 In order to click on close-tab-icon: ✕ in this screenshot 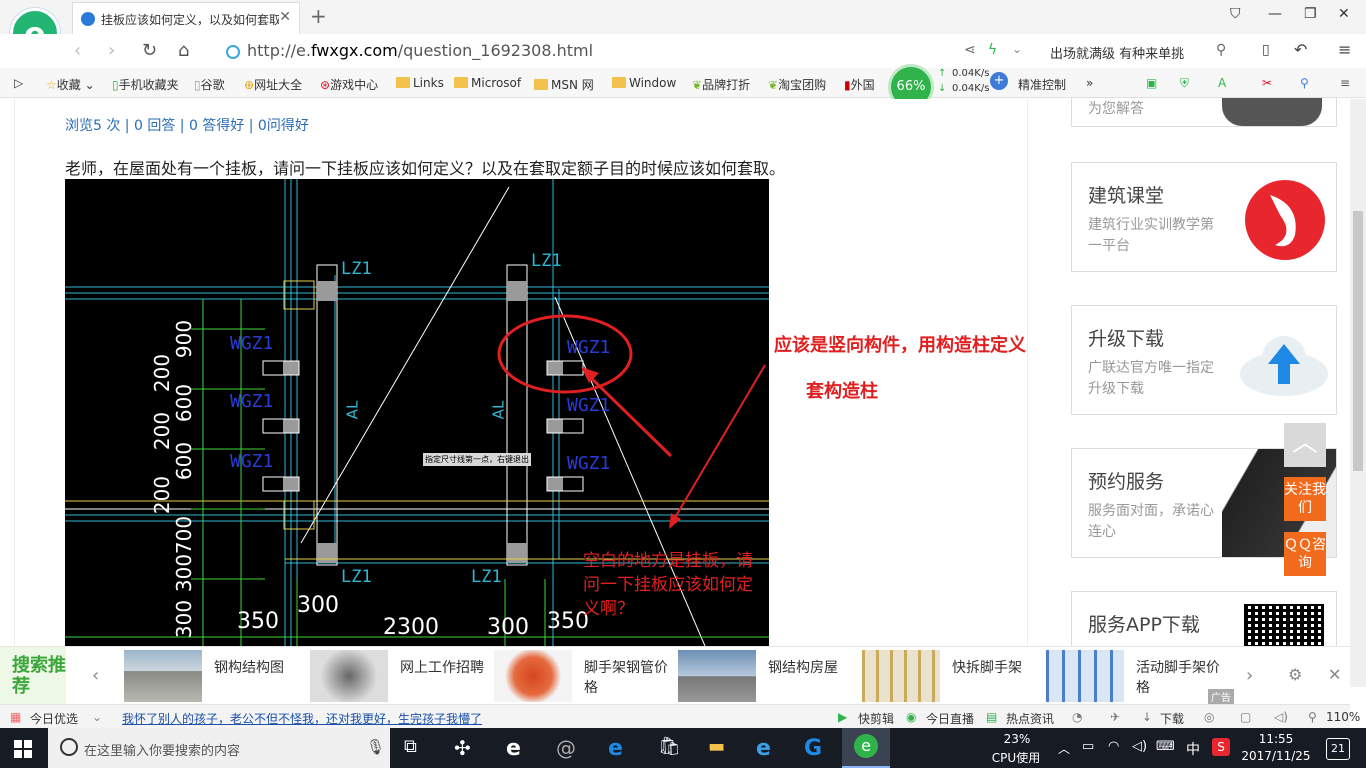, I will do `click(285, 17)`.